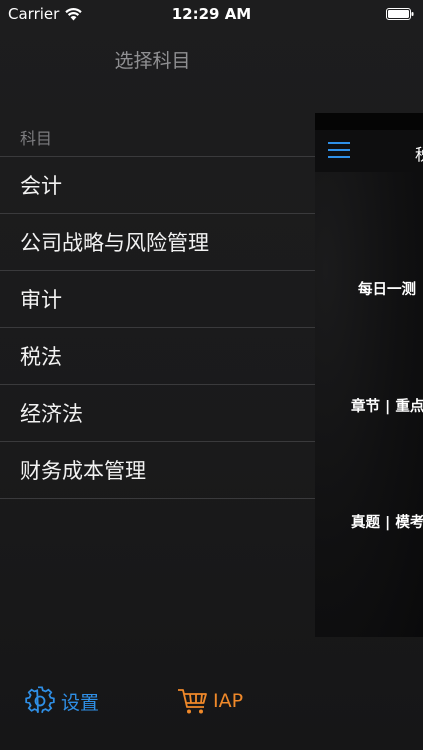 The height and width of the screenshot is (750, 423). I want to click on panel-nav-title: 税, so click(419, 153).